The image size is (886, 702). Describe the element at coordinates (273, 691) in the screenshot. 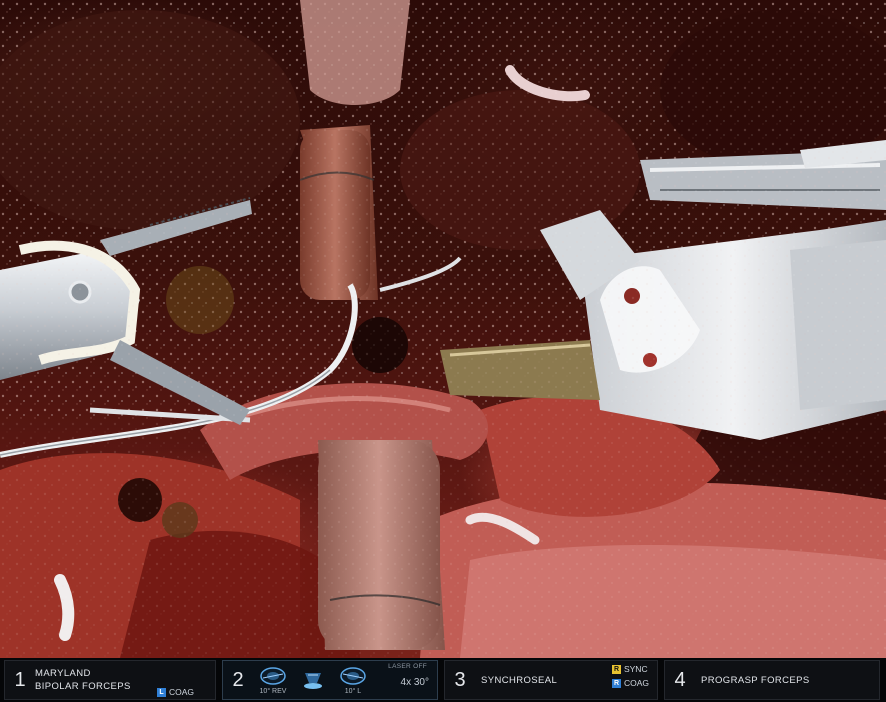

I see `camera-left-caption: 10° REV` at that location.